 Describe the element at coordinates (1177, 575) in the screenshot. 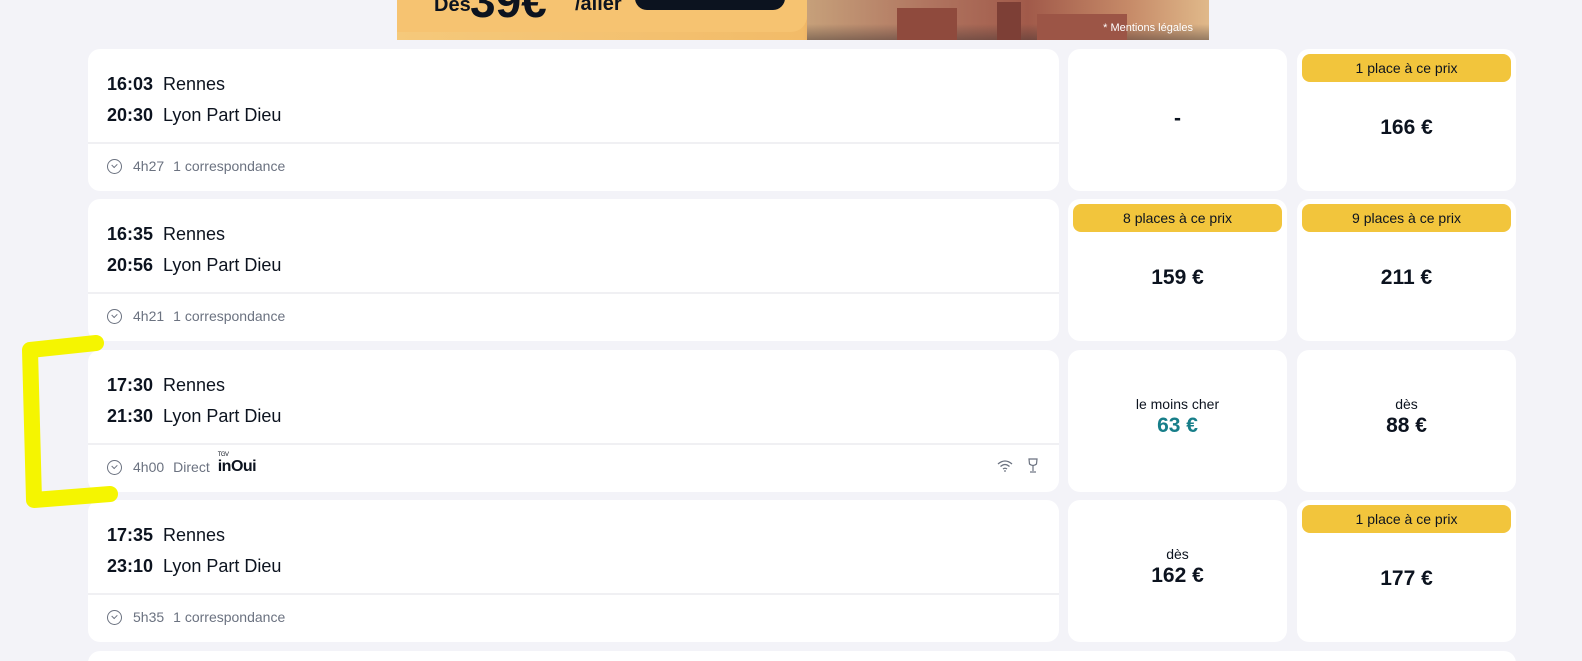

I see `price-value: 162 €` at that location.